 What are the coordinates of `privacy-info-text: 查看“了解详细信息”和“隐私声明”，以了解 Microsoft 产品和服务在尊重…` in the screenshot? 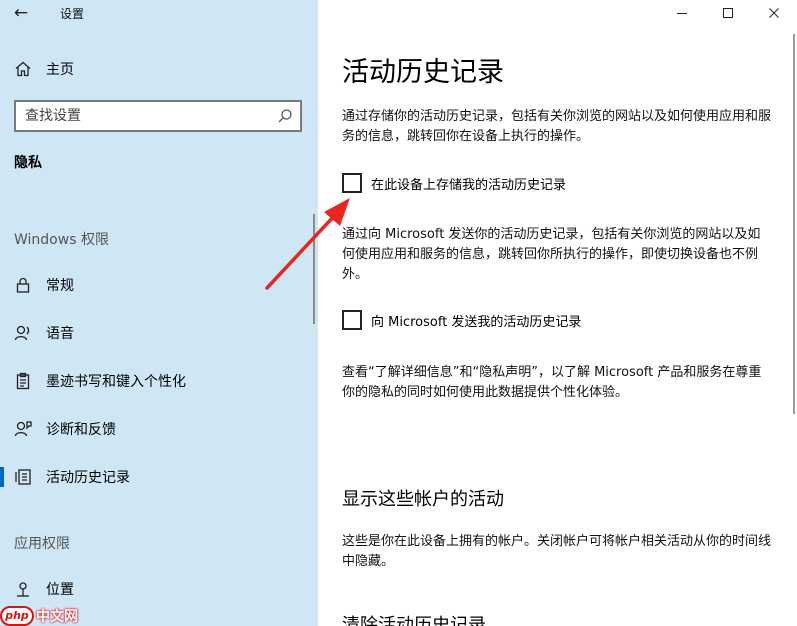 It's located at (552, 382).